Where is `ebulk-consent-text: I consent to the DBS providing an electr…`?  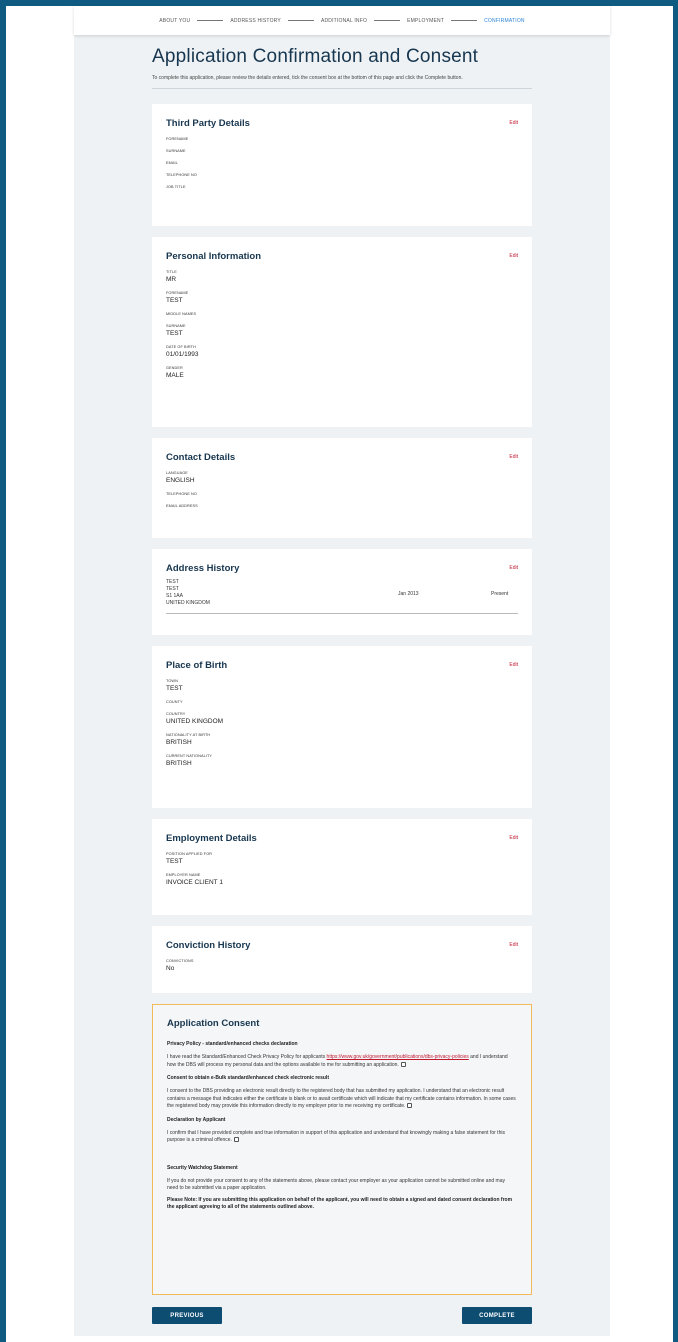
ebulk-consent-text: I consent to the DBS providing an electr… is located at coordinates (342, 1099).